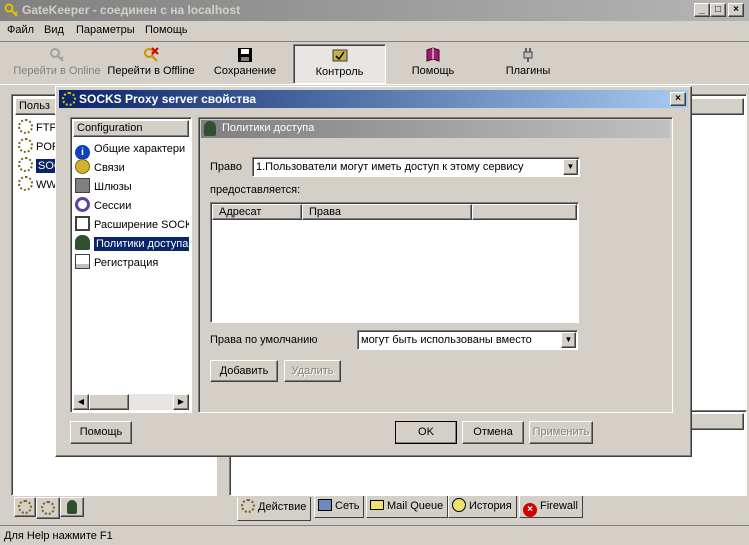  Describe the element at coordinates (274, 509) in the screenshot. I see `tab-action: Действие` at that location.